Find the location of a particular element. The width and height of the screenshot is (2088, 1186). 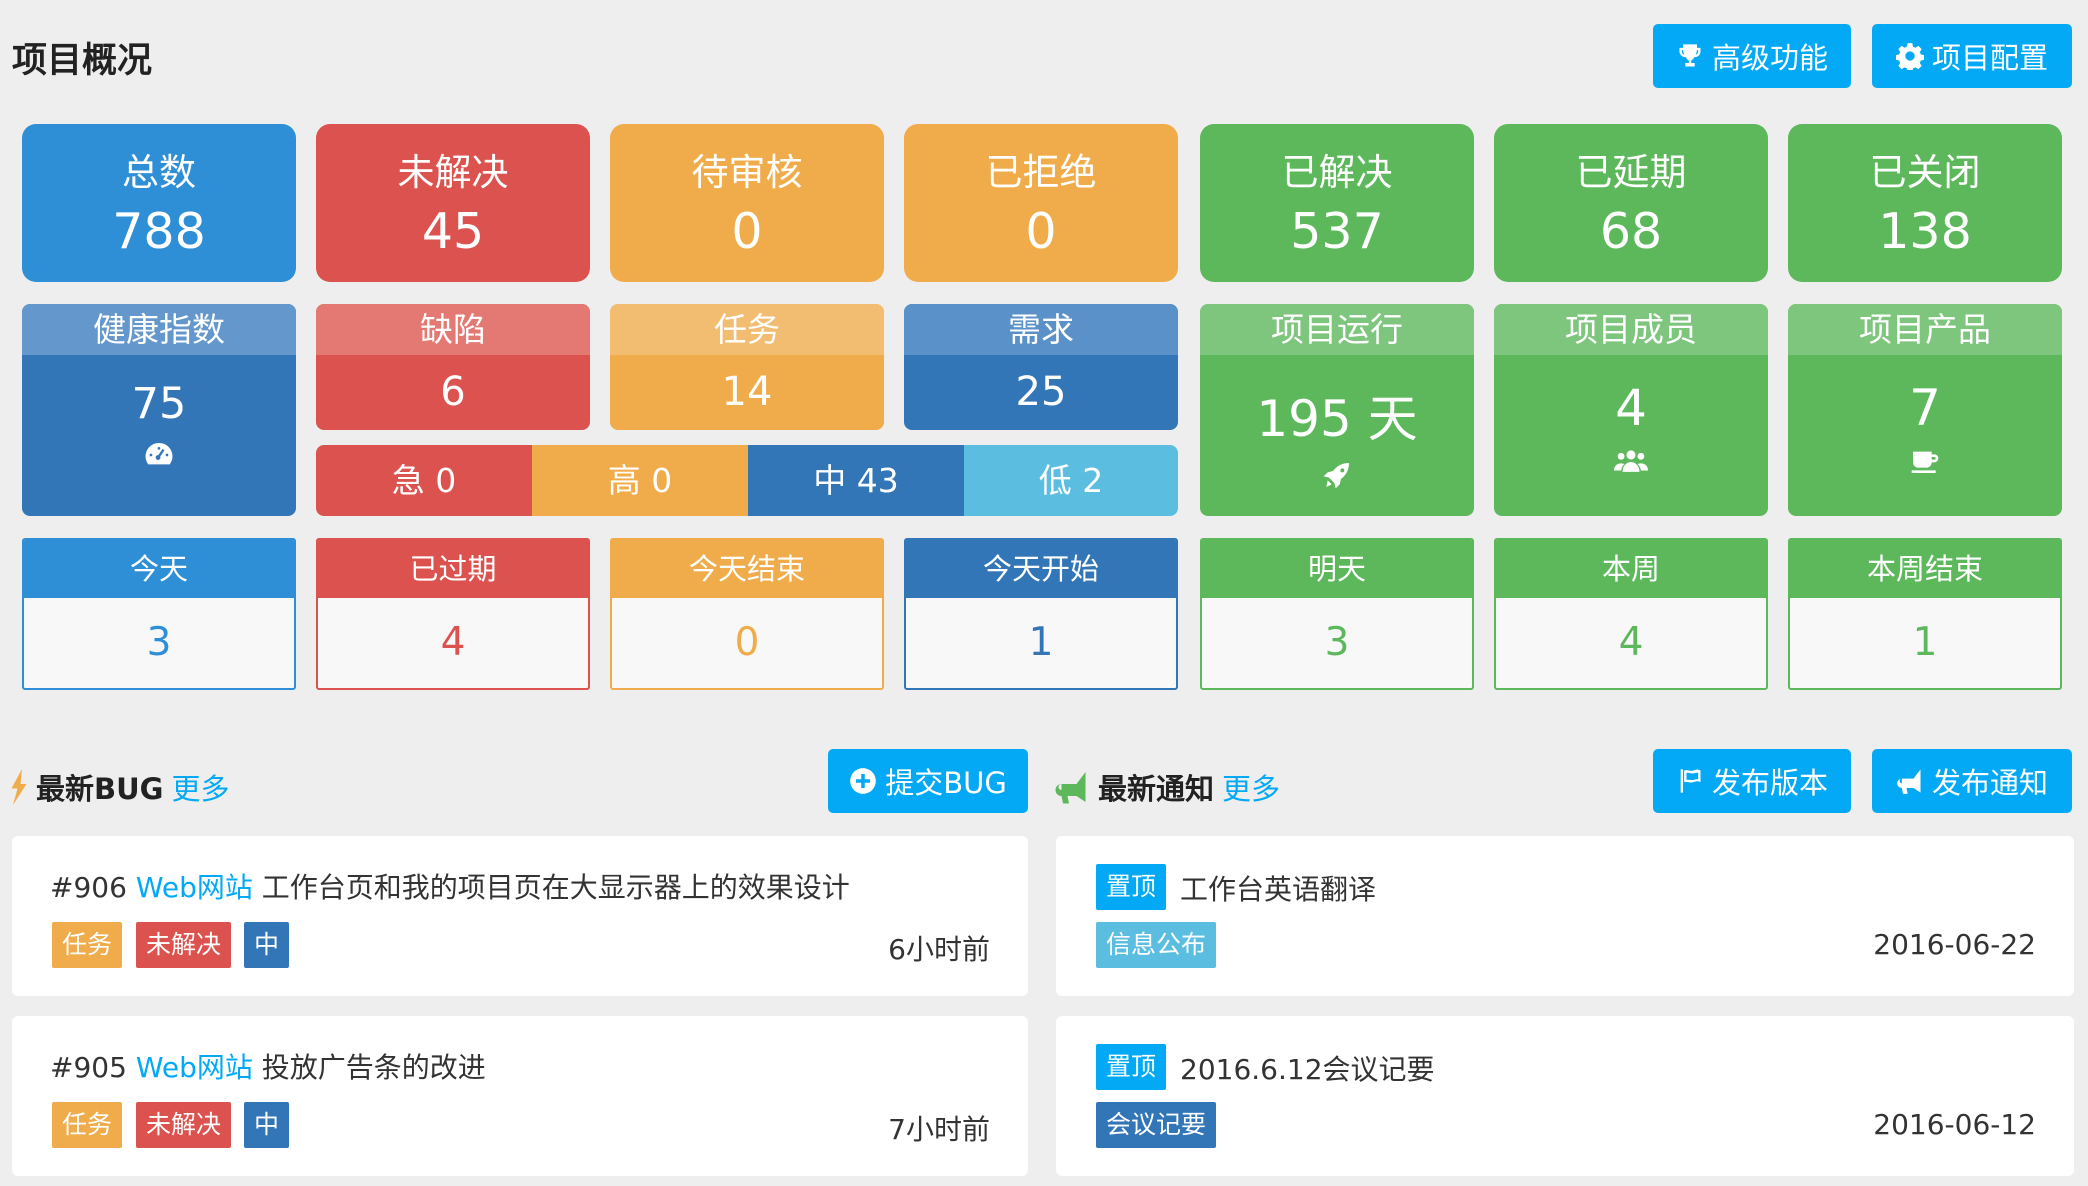

bugs-section-title: 最新BUG 更多 is located at coordinates (119, 787).